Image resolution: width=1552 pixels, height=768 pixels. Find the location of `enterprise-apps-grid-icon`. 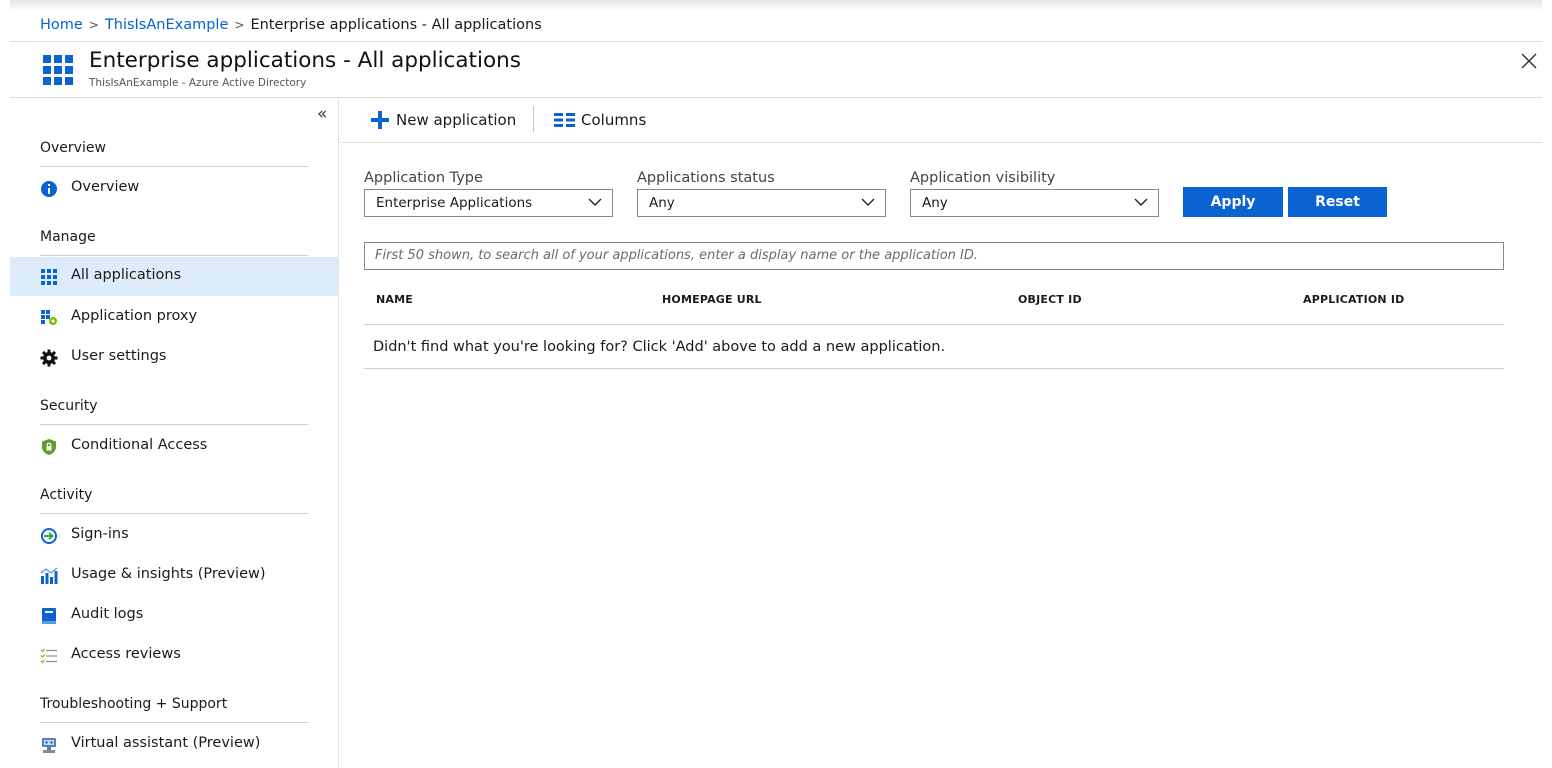

enterprise-apps-grid-icon is located at coordinates (58, 70).